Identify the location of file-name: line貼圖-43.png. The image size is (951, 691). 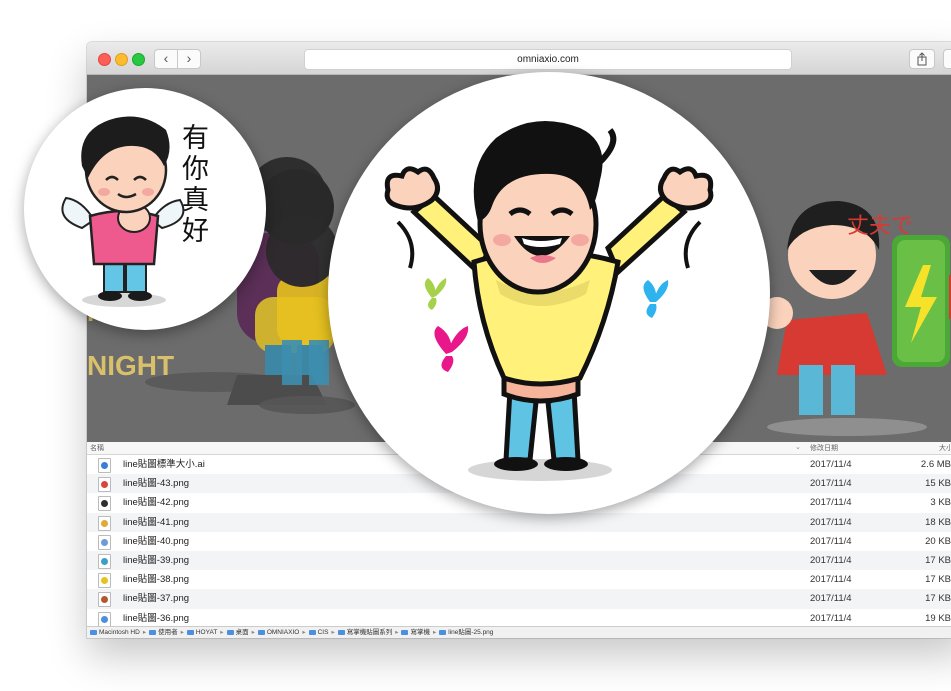
(156, 484).